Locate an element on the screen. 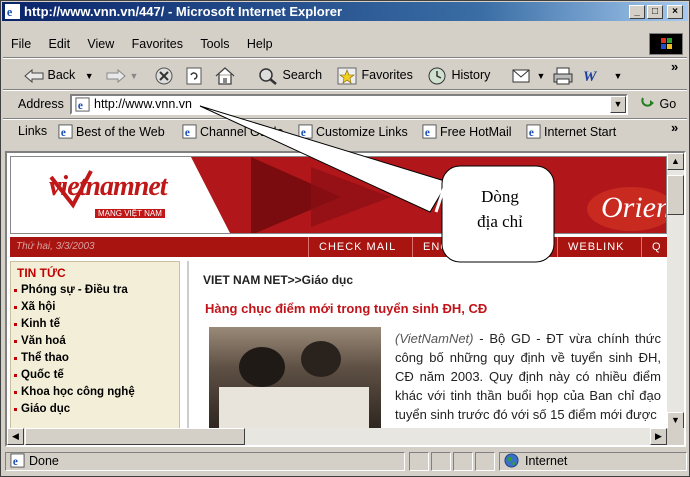 This screenshot has height=477, width=690. hscroll-thumb is located at coordinates (135, 436).